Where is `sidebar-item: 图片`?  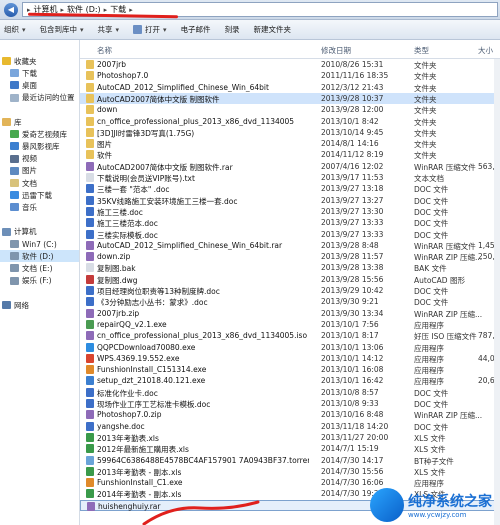
sidebar-item: 图片 is located at coordinates (18, 171).